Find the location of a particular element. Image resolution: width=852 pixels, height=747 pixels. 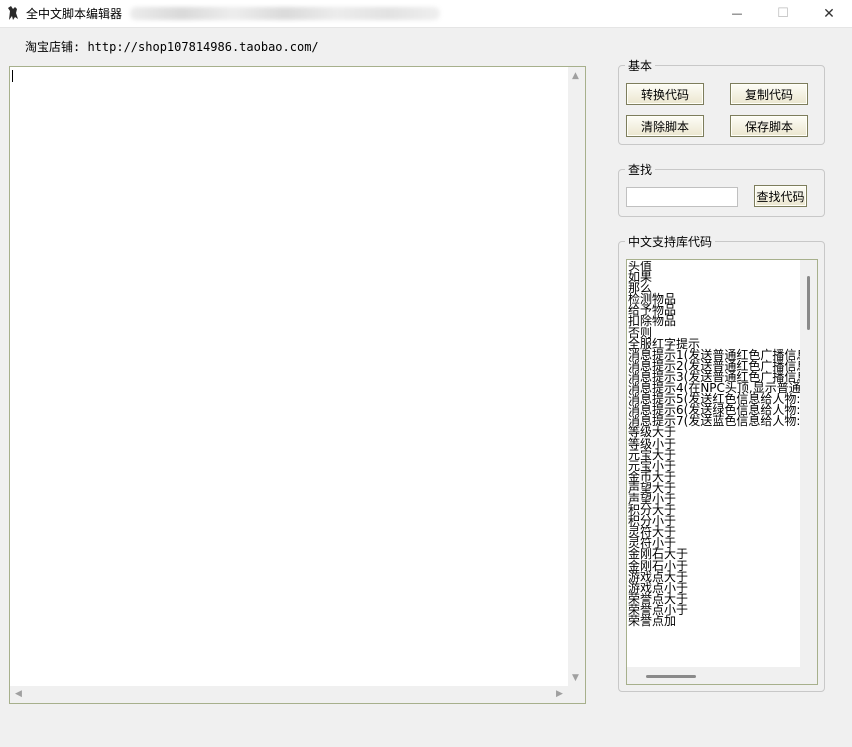

clear-script-button: 清除脚本 is located at coordinates (665, 126).